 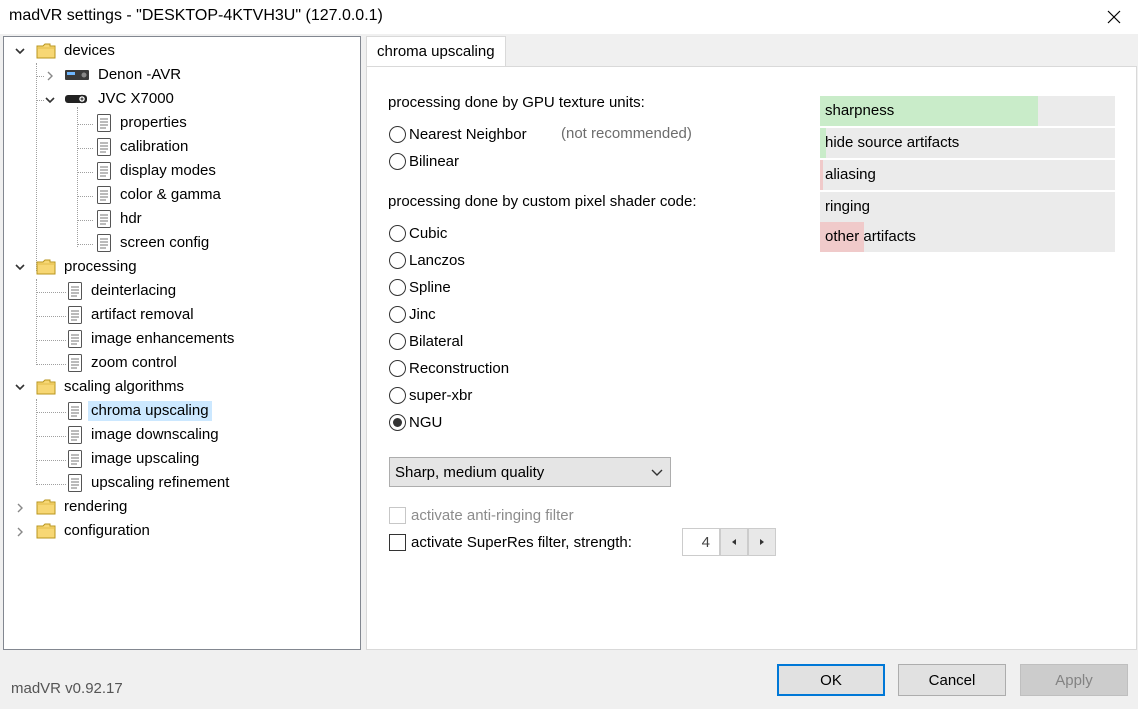 I want to click on radio-label: Bilateral, so click(x=436, y=341).